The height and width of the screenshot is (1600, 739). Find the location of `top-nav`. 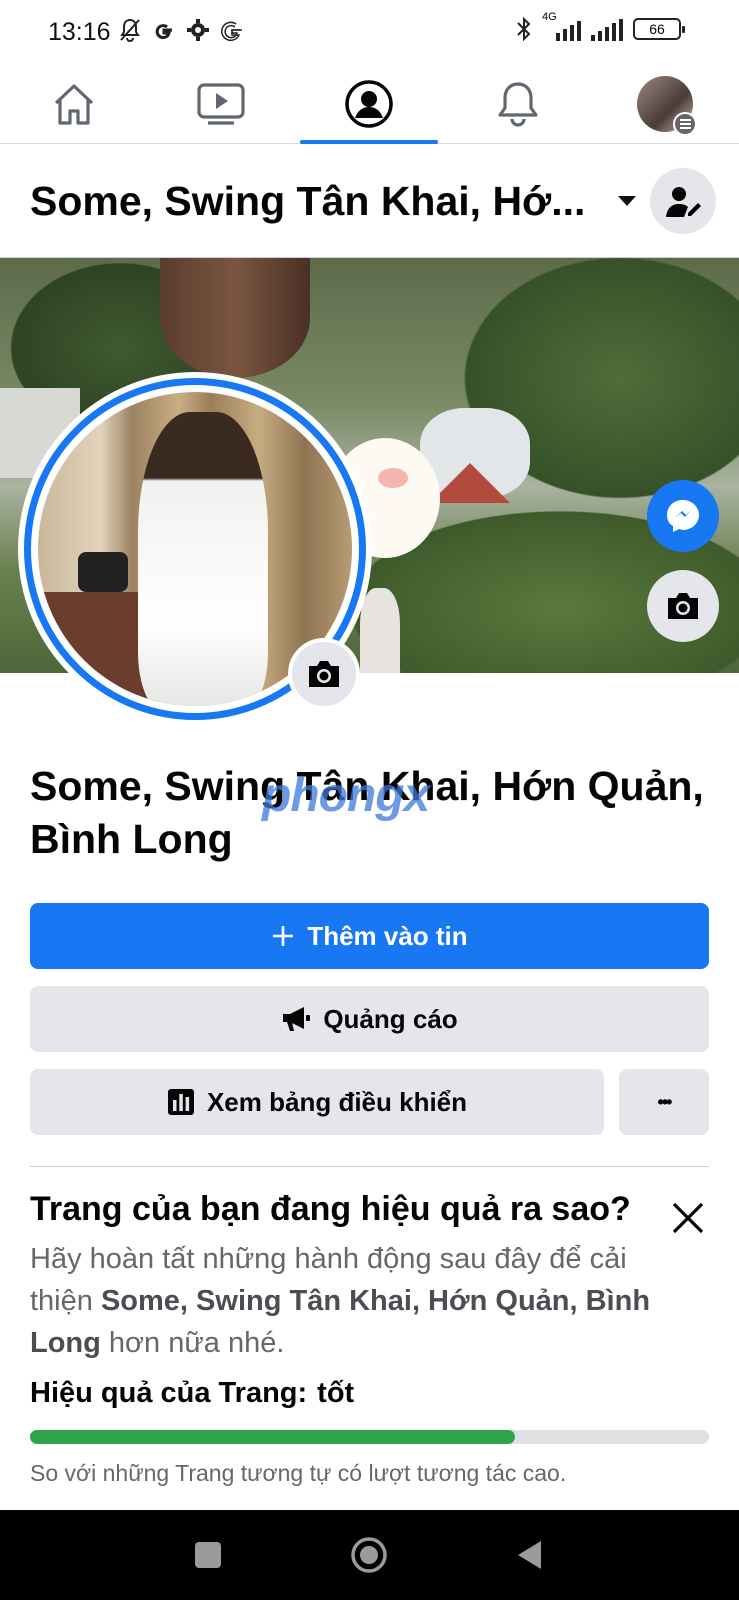

top-nav is located at coordinates (369, 104).